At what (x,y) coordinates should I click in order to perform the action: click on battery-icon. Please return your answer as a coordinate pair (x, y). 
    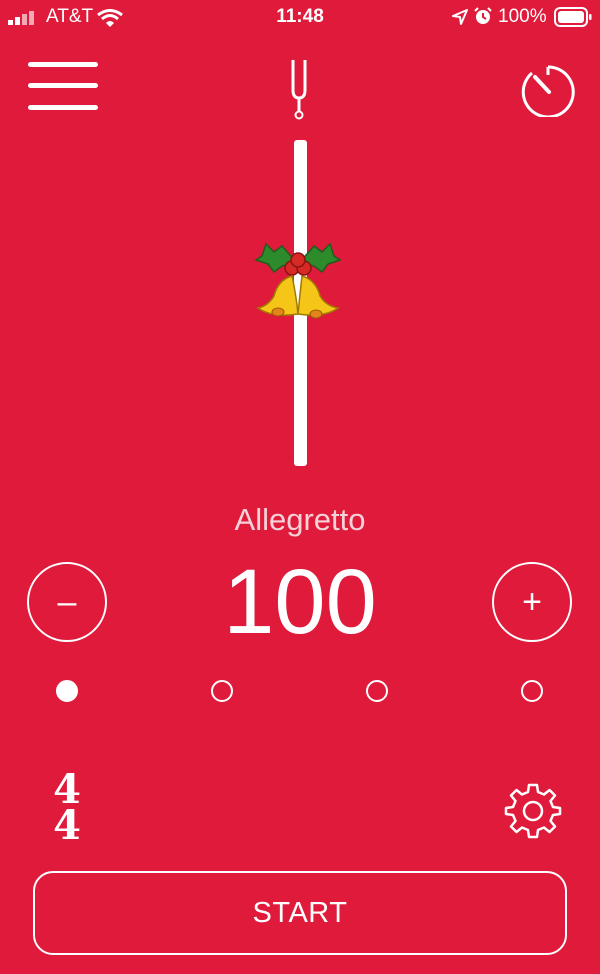
    Looking at the image, I should click on (573, 17).